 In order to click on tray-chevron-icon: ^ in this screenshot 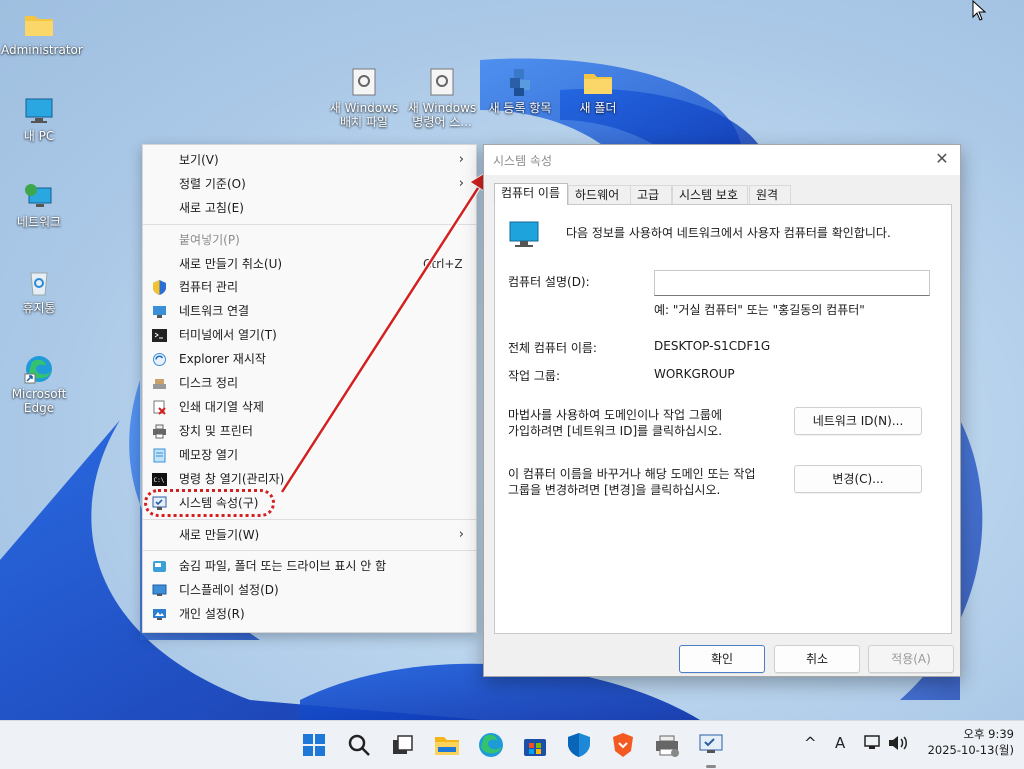, I will do `click(810, 743)`.